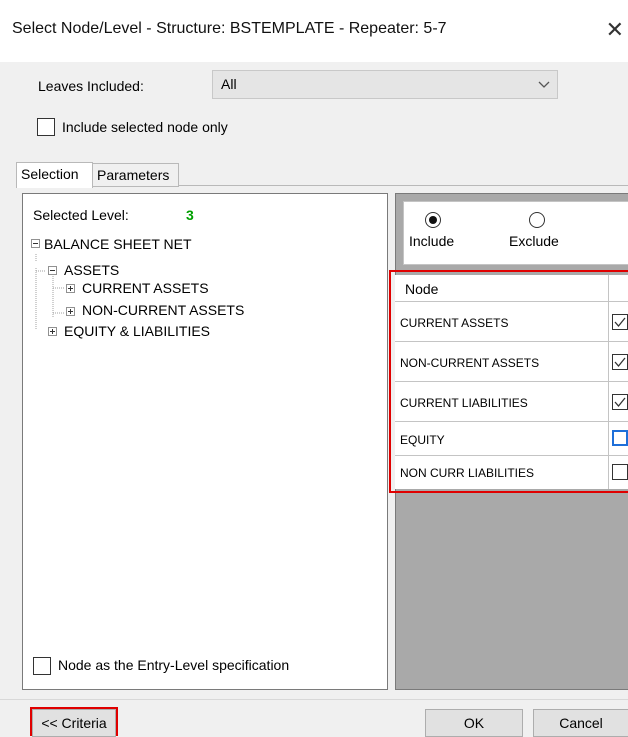  What do you see at coordinates (135, 175) in the screenshot?
I see `tab-parameters: Parameters` at bounding box center [135, 175].